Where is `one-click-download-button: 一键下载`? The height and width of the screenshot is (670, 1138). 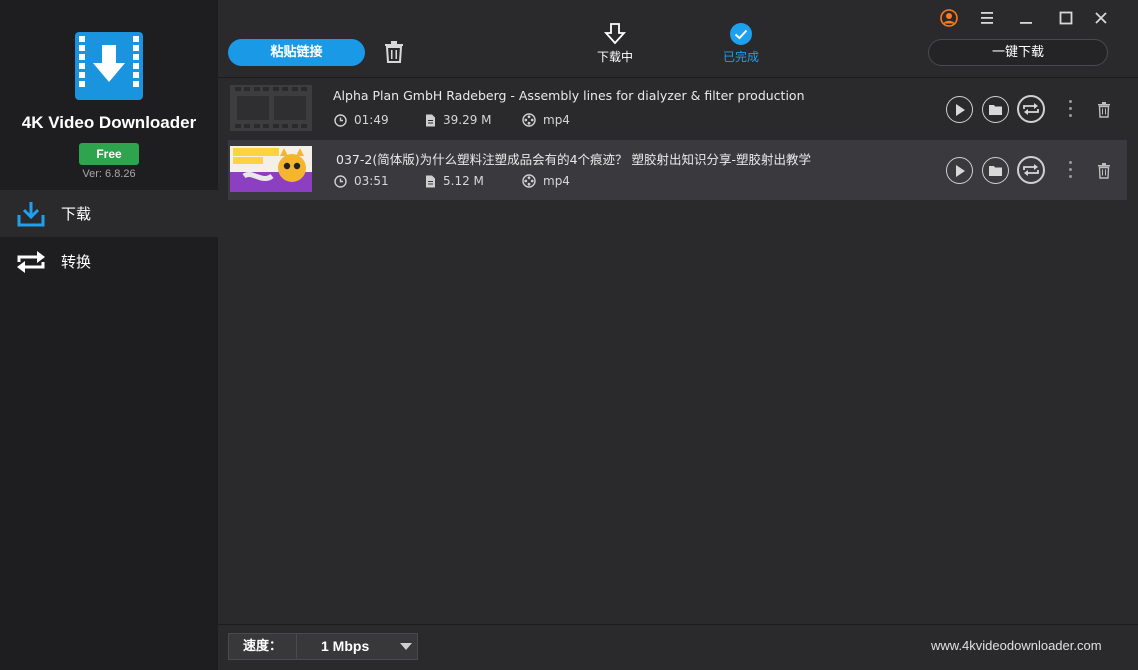 one-click-download-button: 一键下载 is located at coordinates (1018, 52).